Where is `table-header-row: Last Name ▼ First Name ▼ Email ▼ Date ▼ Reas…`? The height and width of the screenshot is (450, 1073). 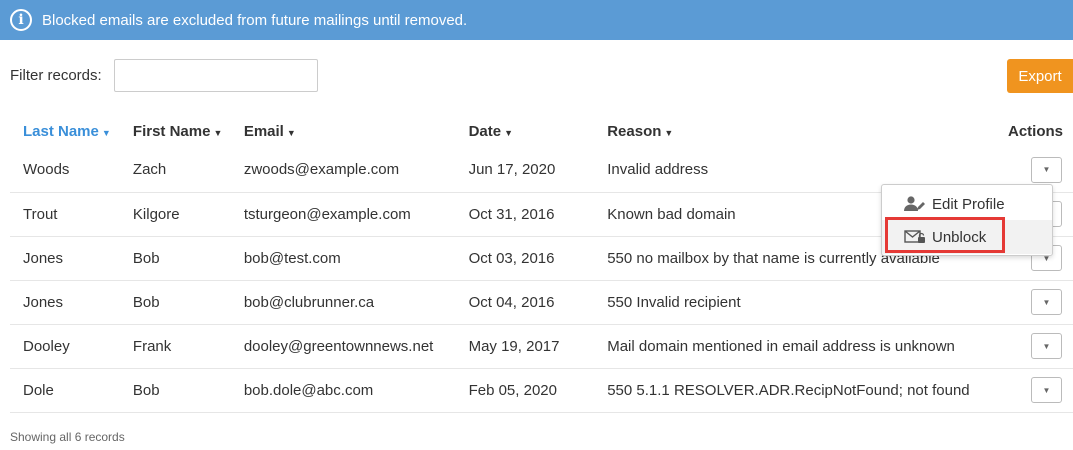
table-header-row: Last Name ▼ First Name ▼ Email ▼ Date ▼ Reas… is located at coordinates (541, 131).